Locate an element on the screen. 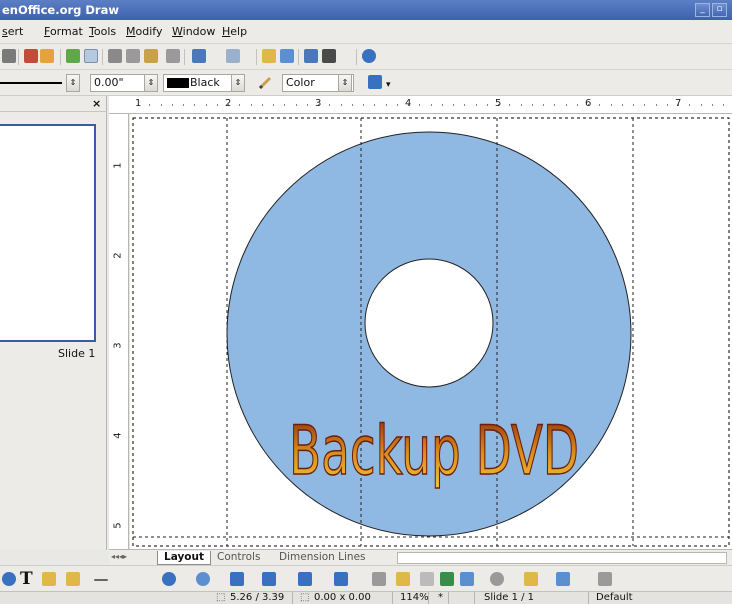 The width and height of the screenshot is (732, 604). window-title: enOffice.org Draw is located at coordinates (60, 10).